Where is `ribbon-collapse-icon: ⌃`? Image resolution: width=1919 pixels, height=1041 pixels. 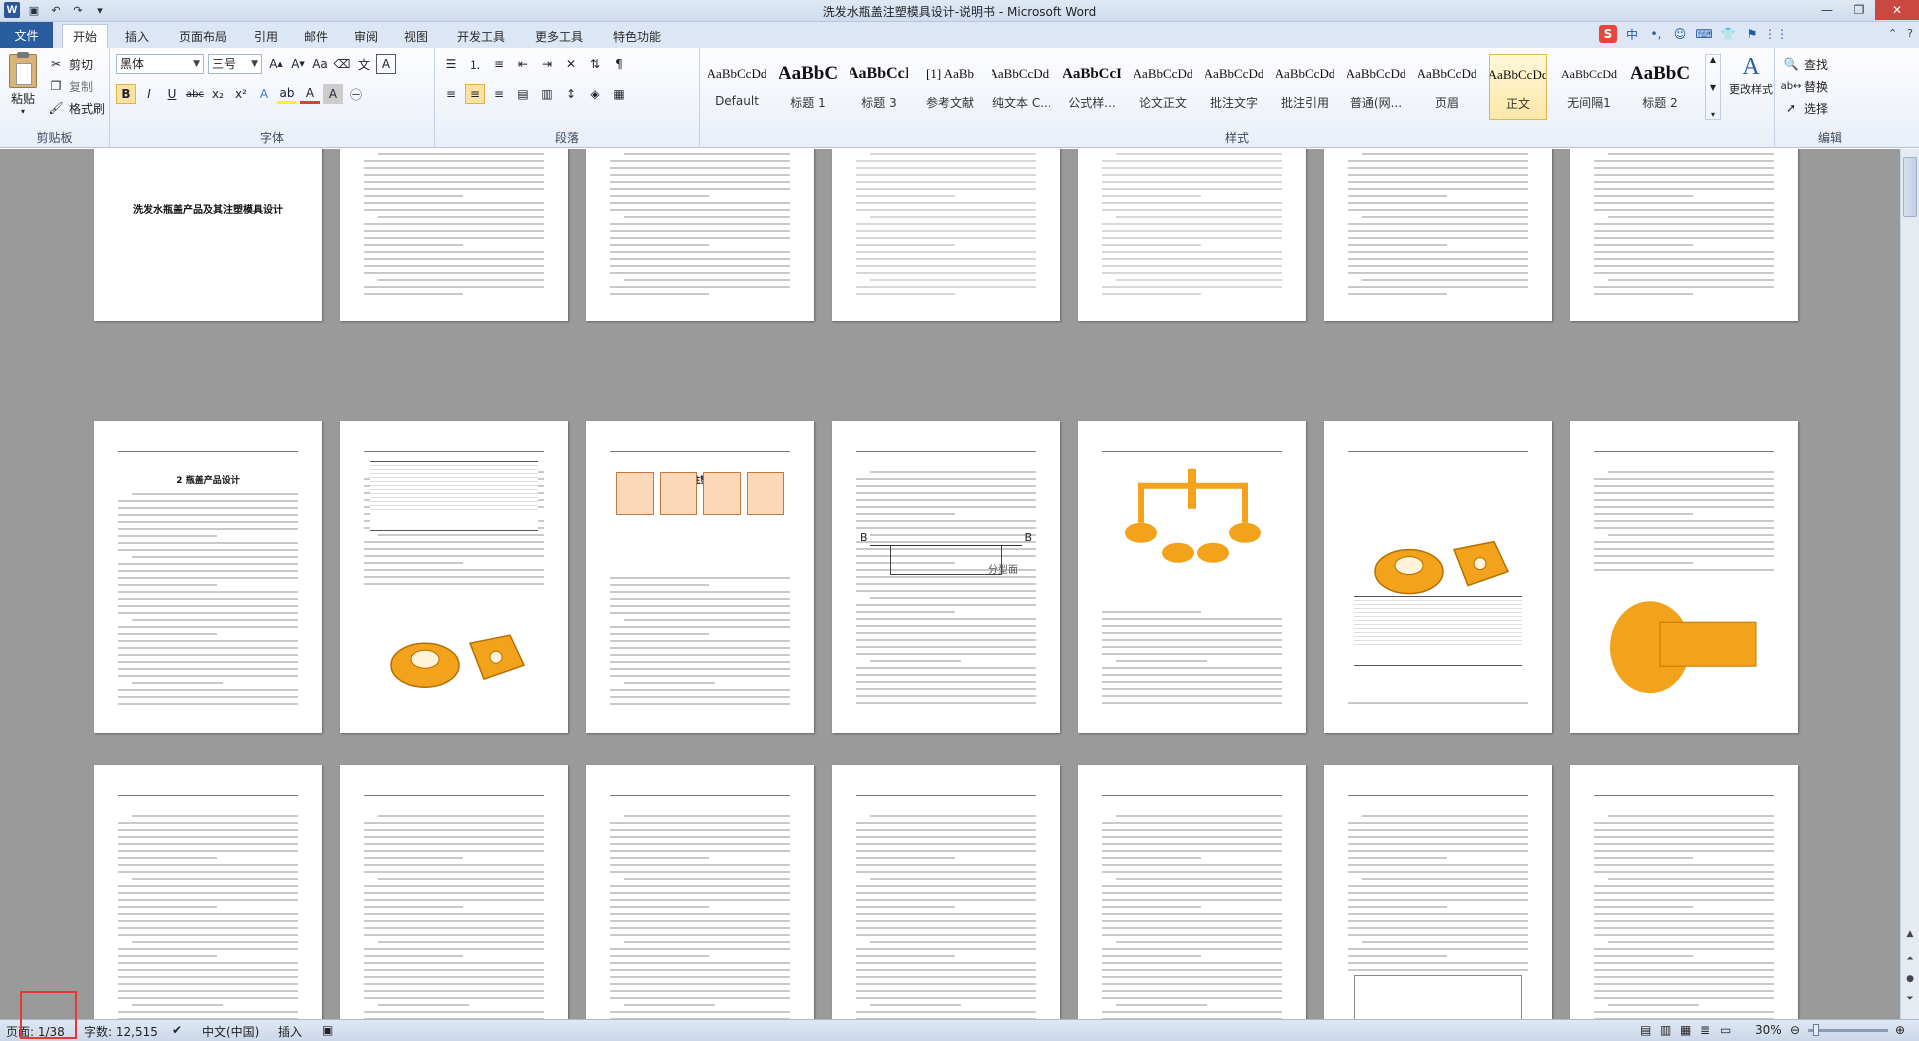 ribbon-collapse-icon: ⌃ is located at coordinates (1892, 33).